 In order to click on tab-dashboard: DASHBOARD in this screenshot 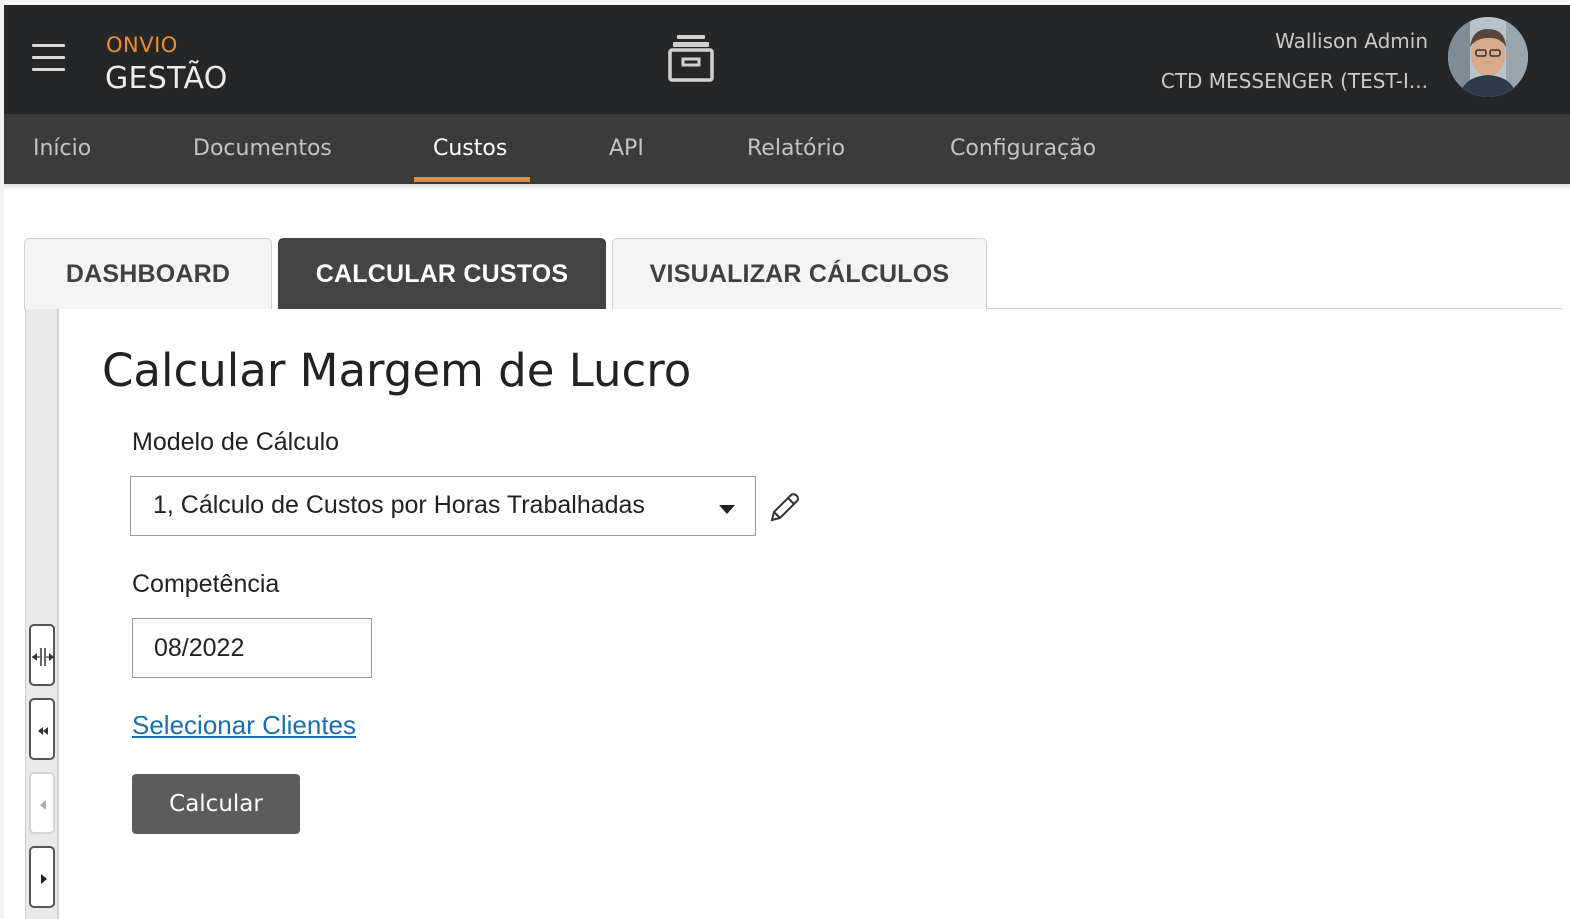, I will do `click(148, 273)`.